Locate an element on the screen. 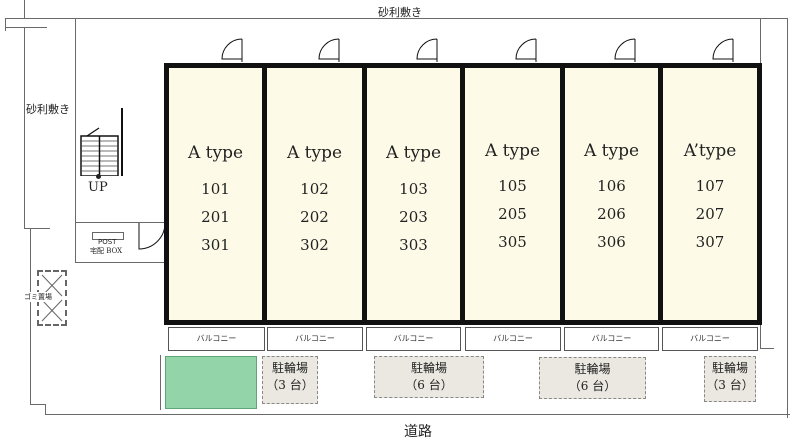 This screenshot has width=800, height=441. balcony-2: バルコニー is located at coordinates (315, 339).